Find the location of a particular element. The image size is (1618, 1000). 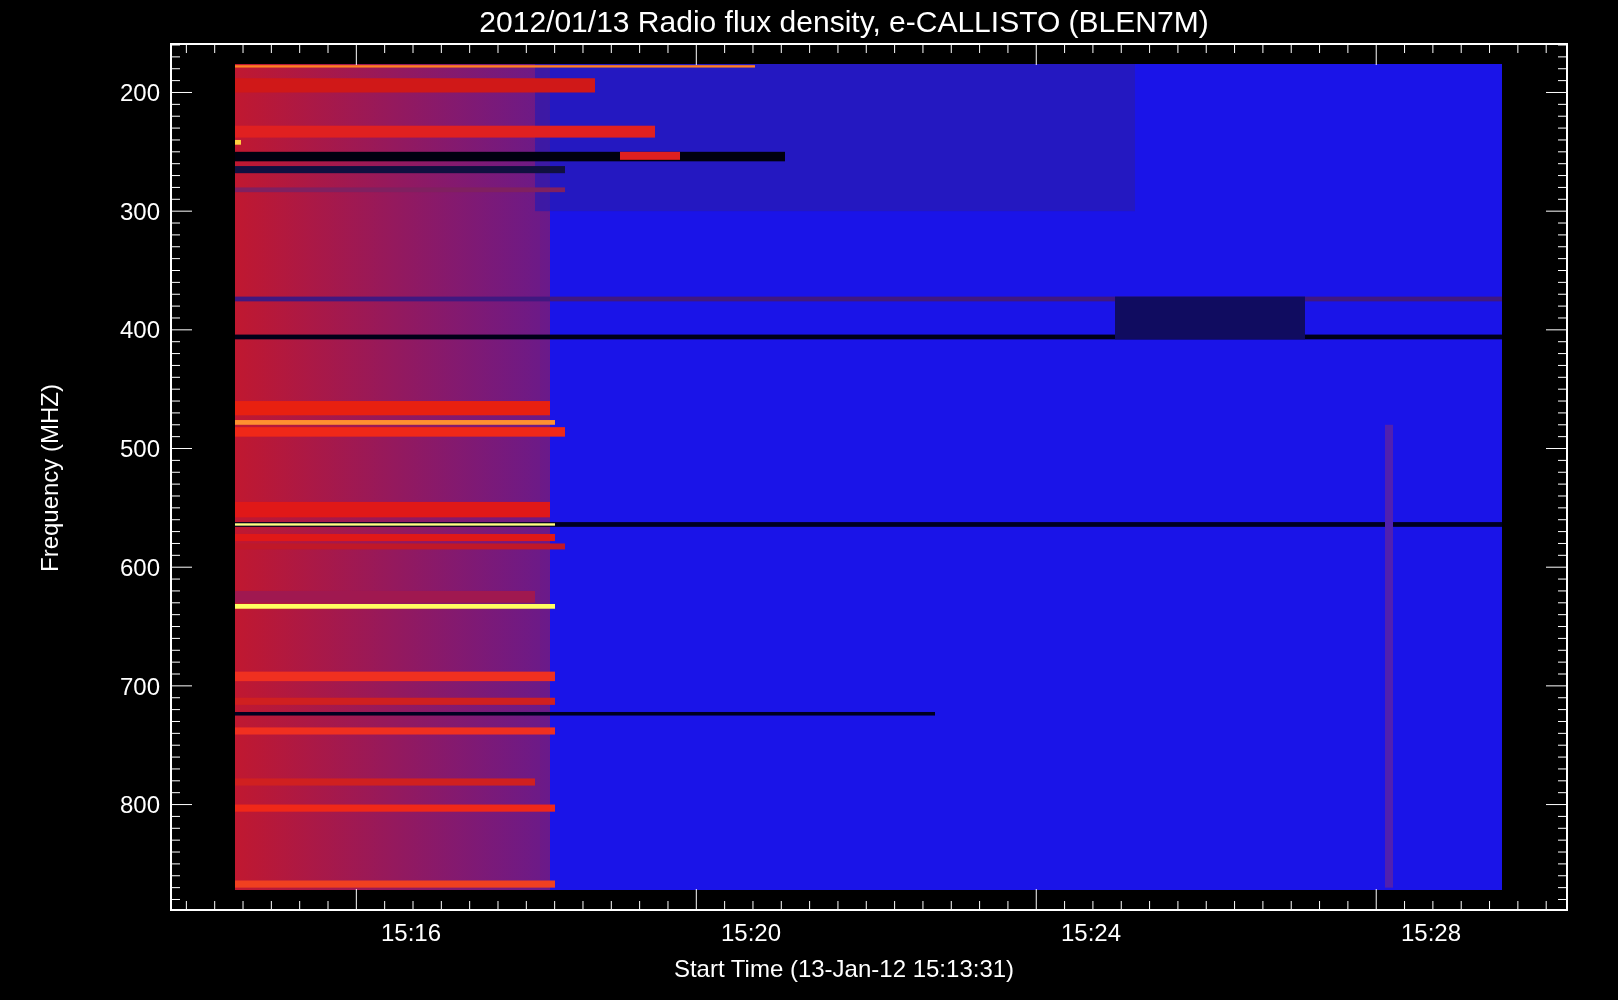

y-axis-title: Frequency (MHZ) is located at coordinates (50, 478).